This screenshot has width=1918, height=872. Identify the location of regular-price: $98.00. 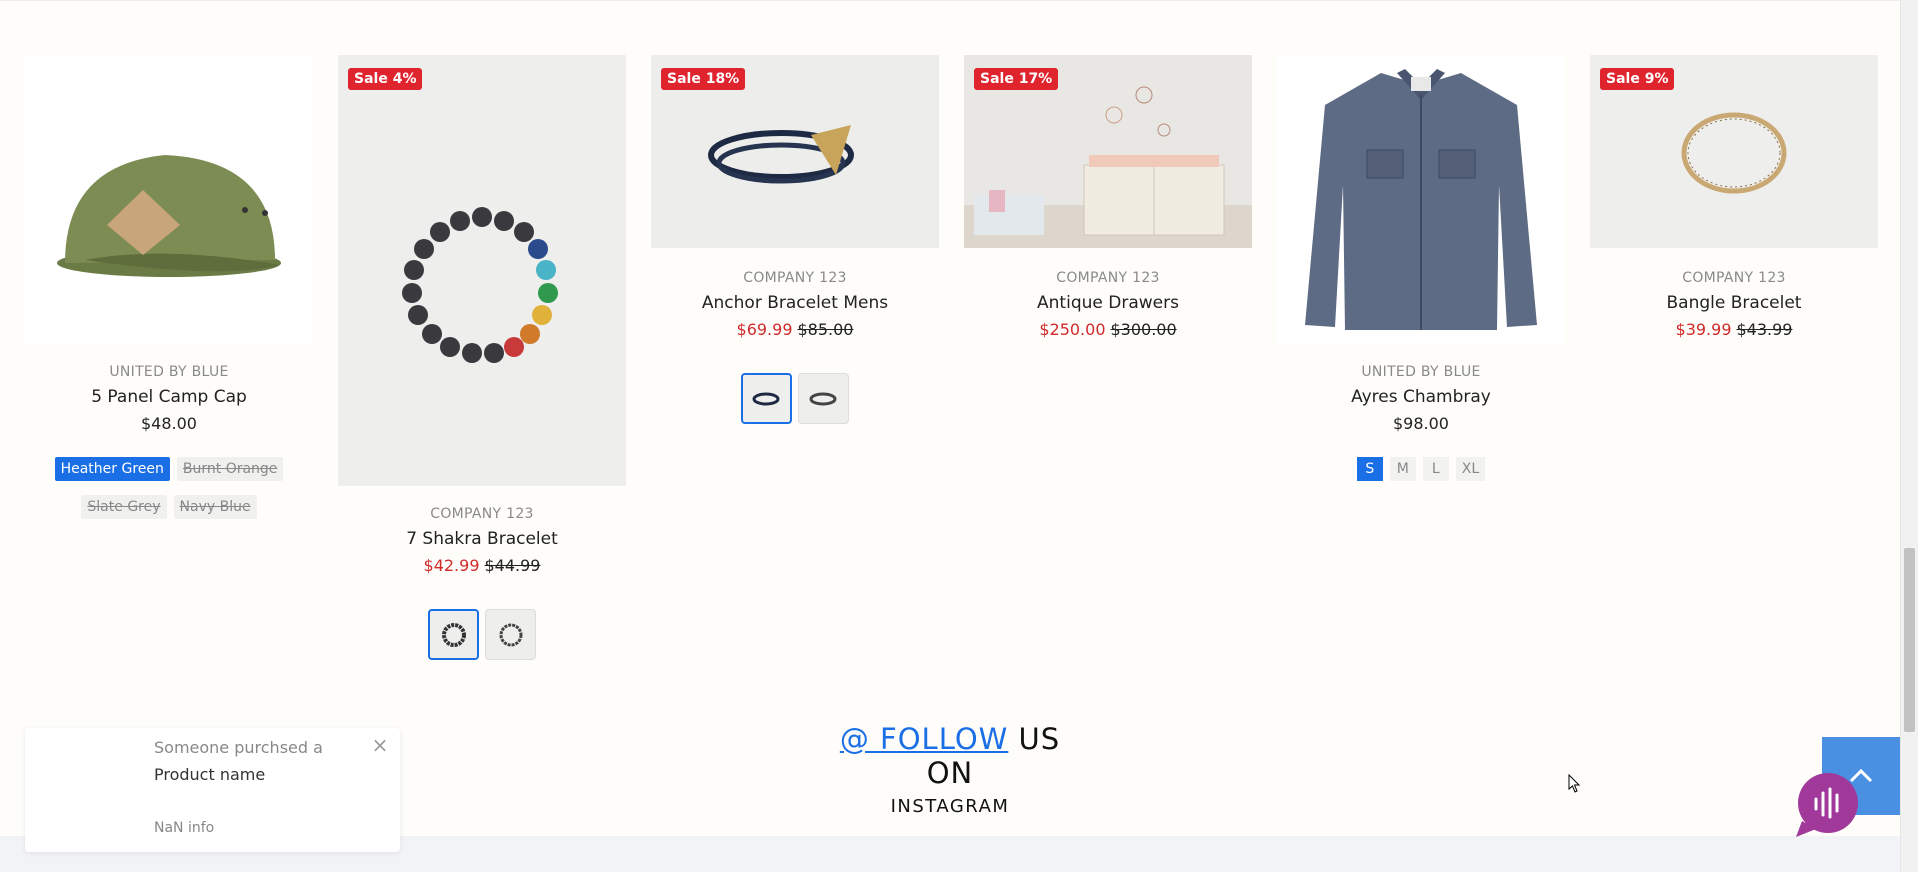
(1421, 423).